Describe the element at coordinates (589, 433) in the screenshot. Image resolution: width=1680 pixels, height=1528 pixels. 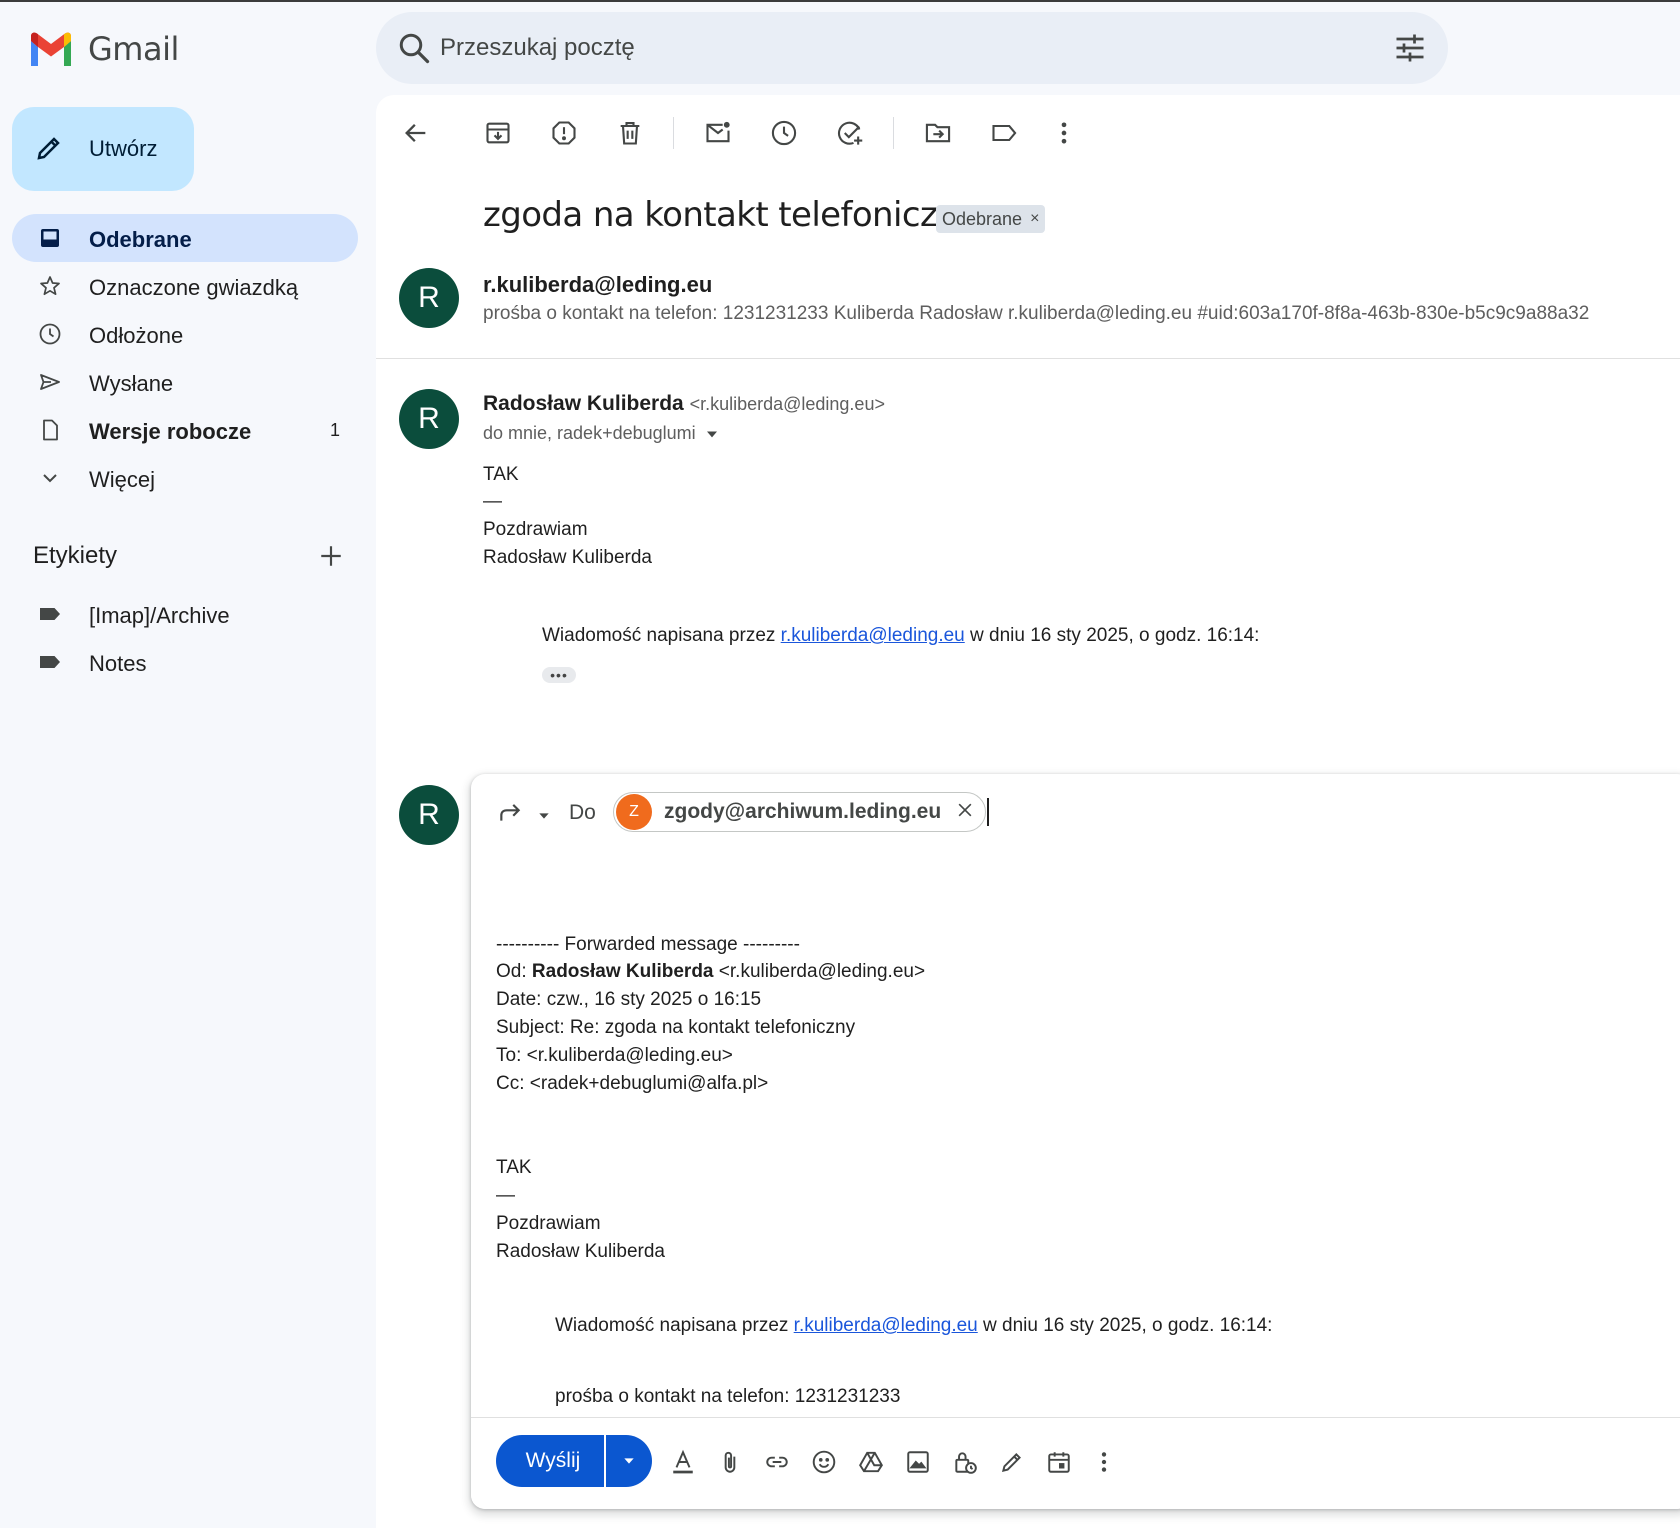
I see `recipients-text: do mnie, radek+debuglumi` at that location.